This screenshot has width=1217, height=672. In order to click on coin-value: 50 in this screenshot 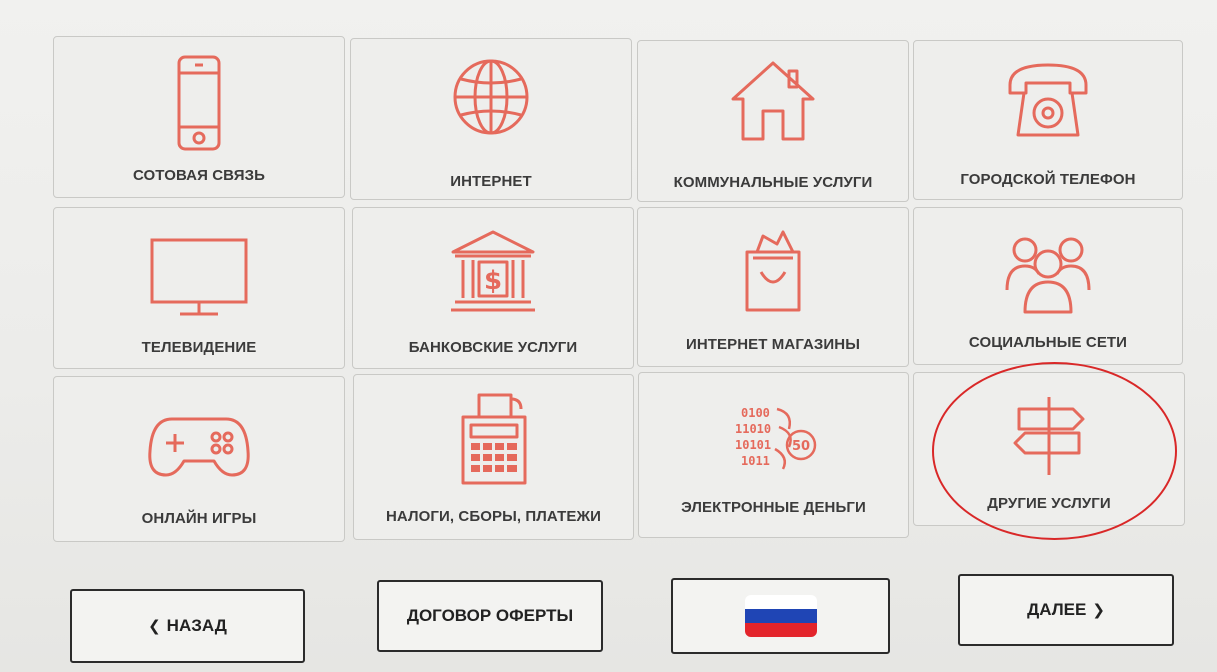, I will do `click(800, 446)`.